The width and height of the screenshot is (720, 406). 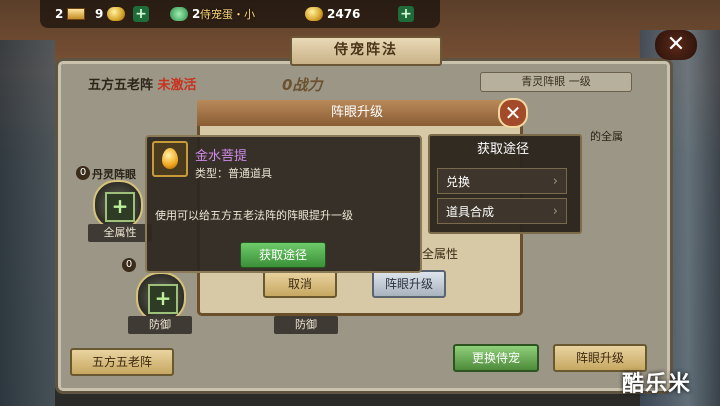 What do you see at coordinates (406, 14) in the screenshot?
I see `add-coin-button: +` at bounding box center [406, 14].